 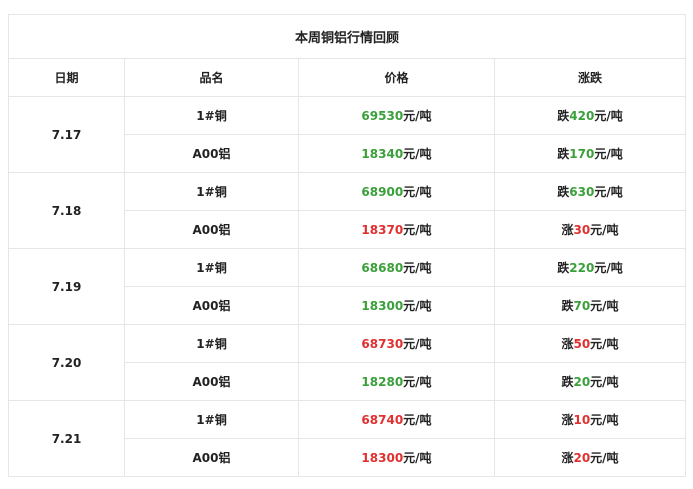 What do you see at coordinates (382, 116) in the screenshot?
I see `price-value: 69530` at bounding box center [382, 116].